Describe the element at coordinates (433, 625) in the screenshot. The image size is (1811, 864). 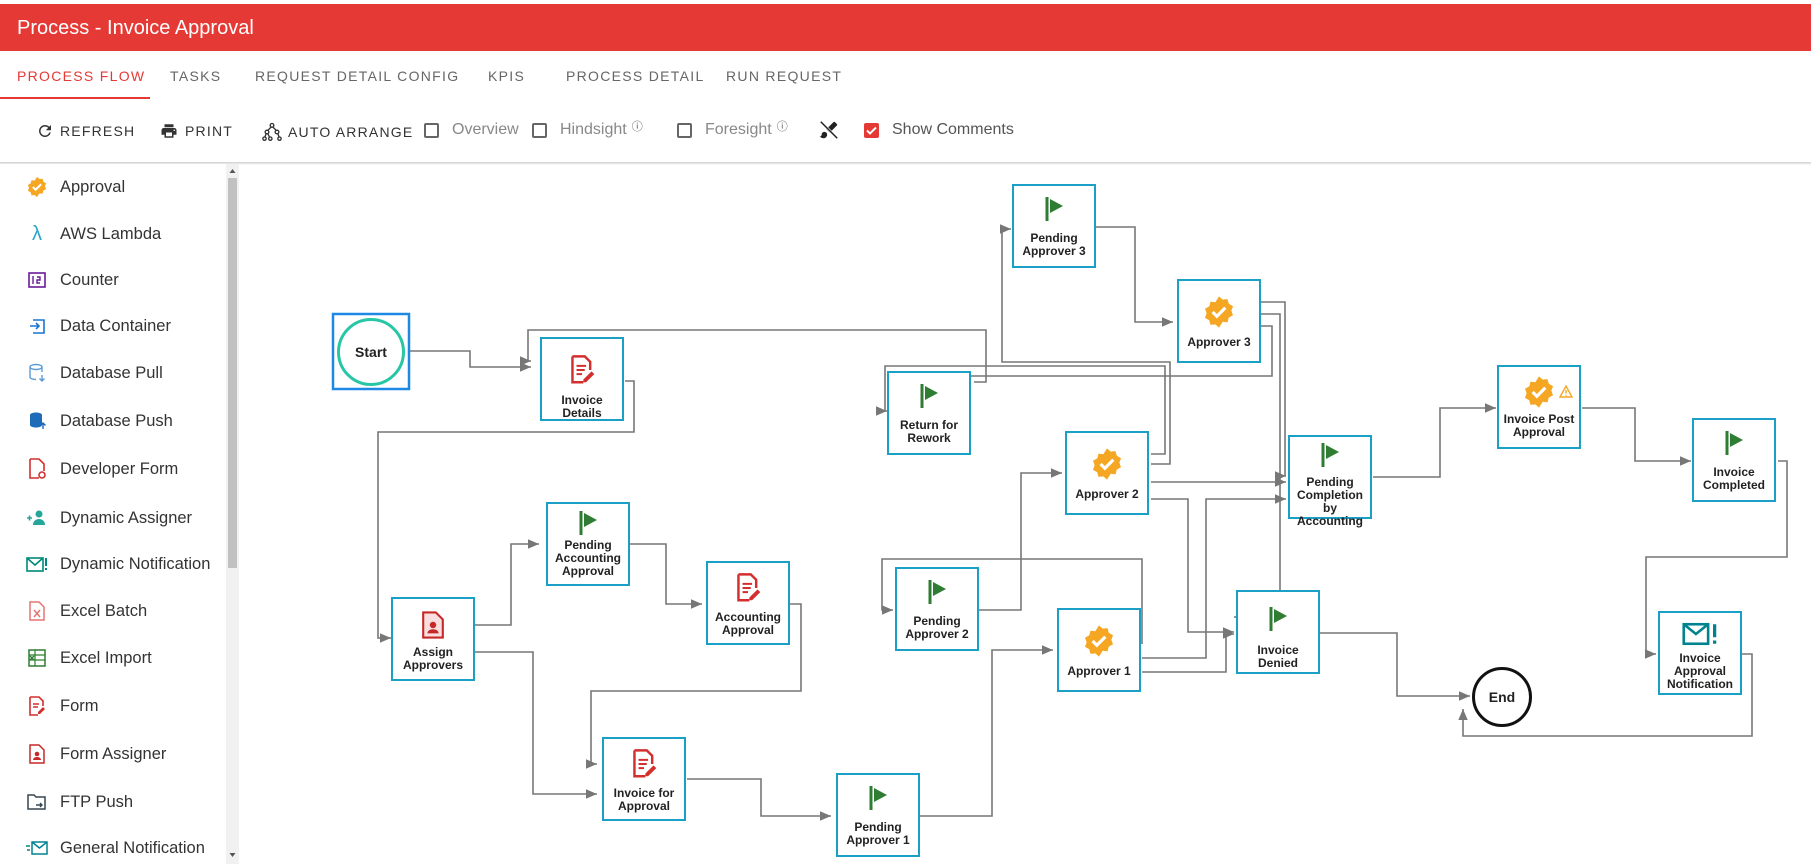
I see `form-assigner-icon` at that location.